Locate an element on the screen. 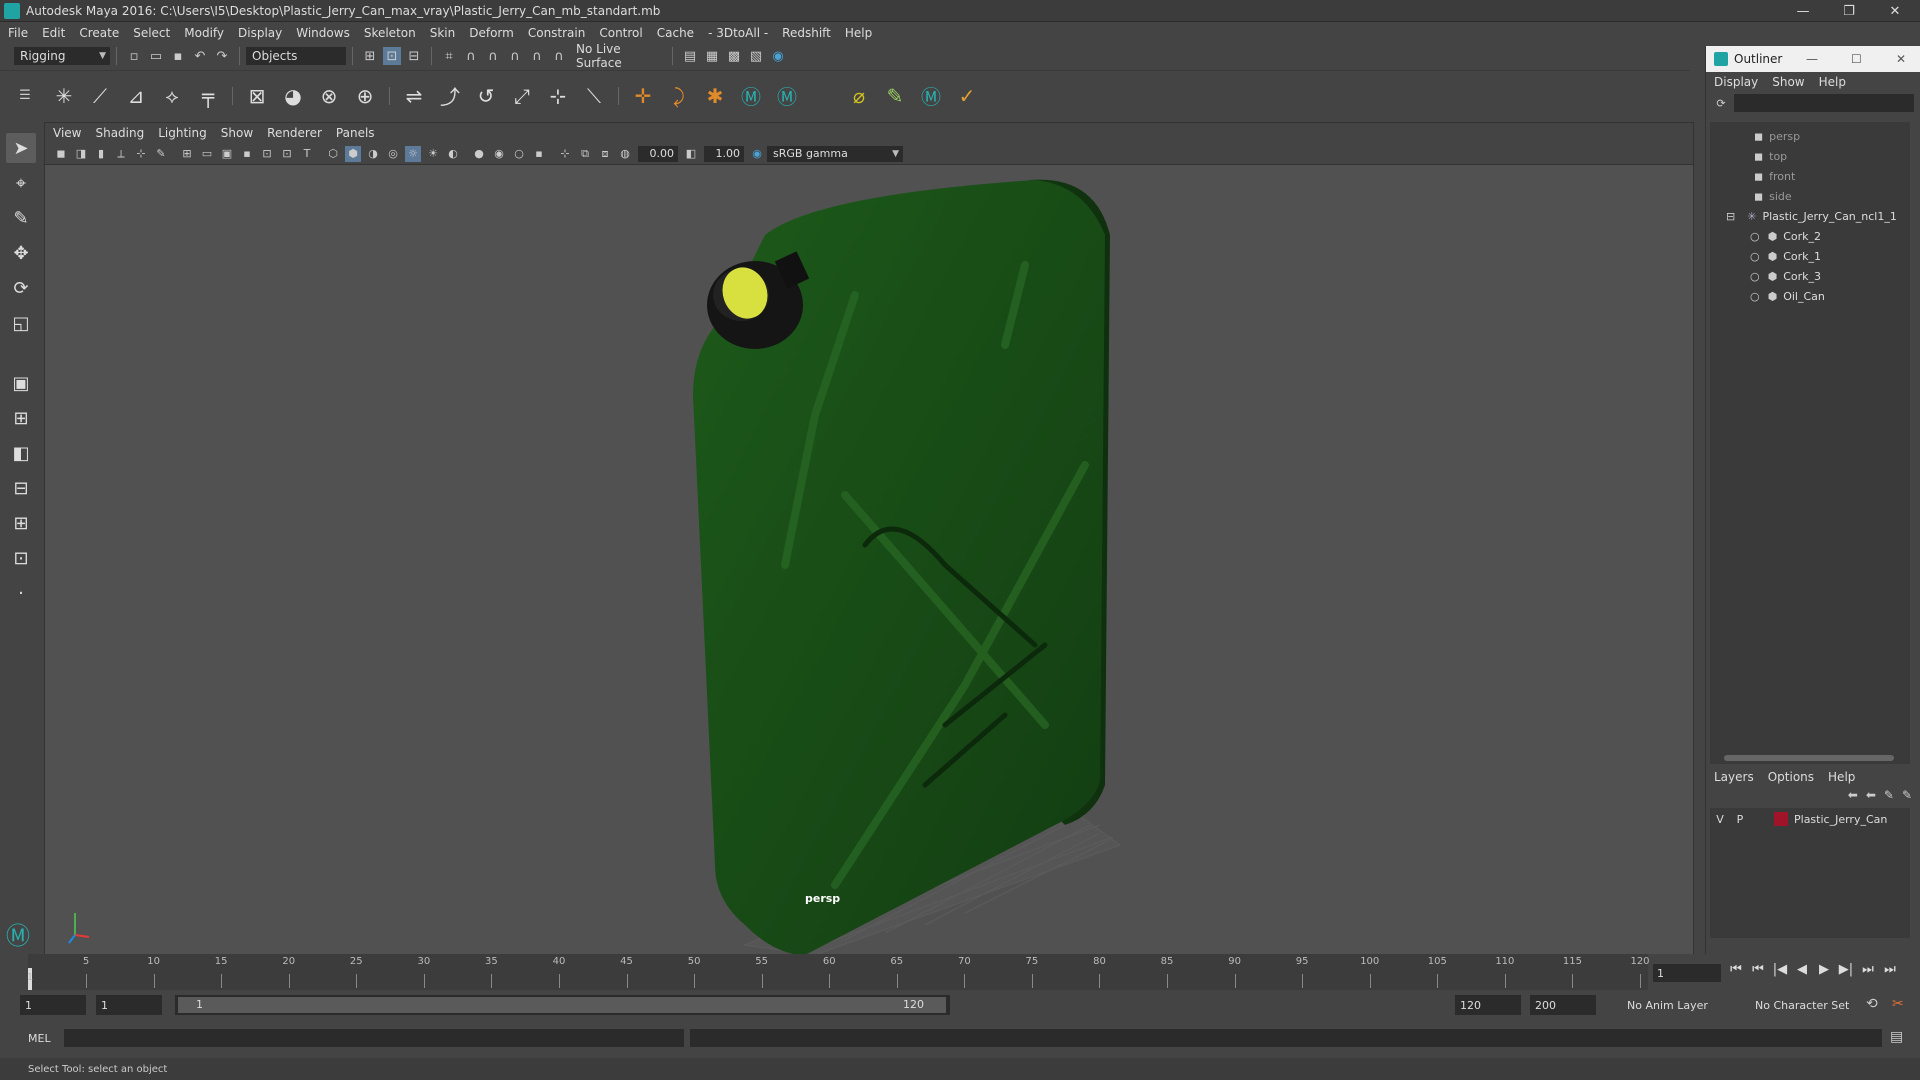  menu-skin: Skin is located at coordinates (443, 33).